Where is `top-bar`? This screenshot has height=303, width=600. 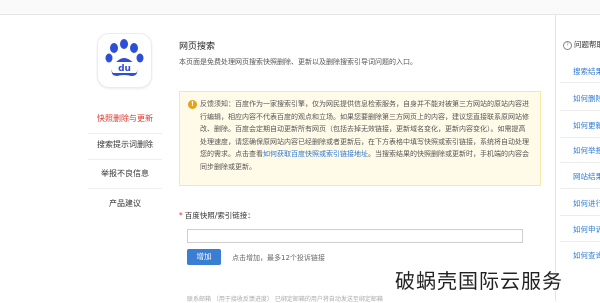 top-bar is located at coordinates (300, 7).